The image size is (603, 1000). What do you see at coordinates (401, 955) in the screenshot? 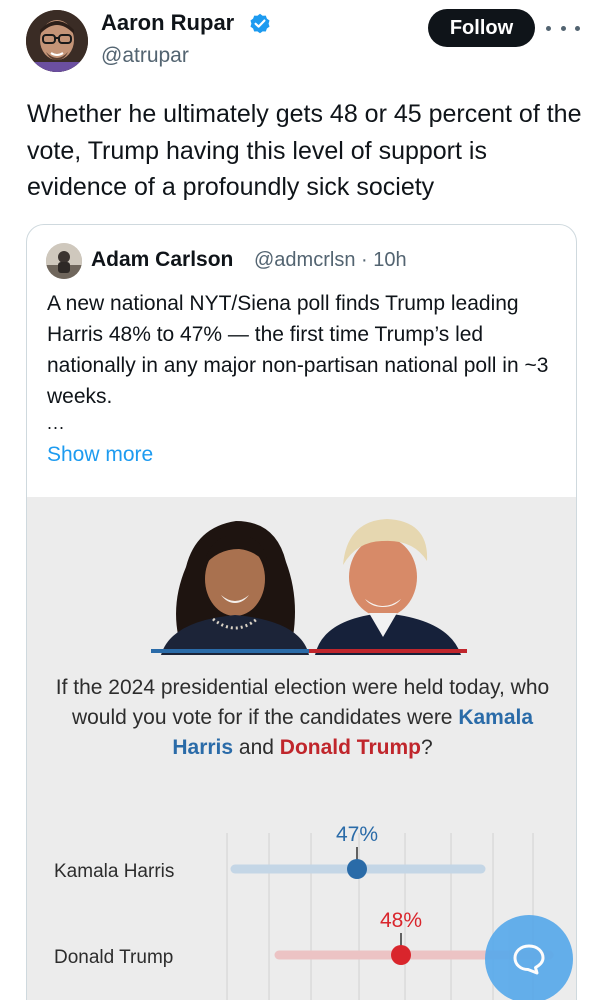
I see `value-dot-trump` at bounding box center [401, 955].